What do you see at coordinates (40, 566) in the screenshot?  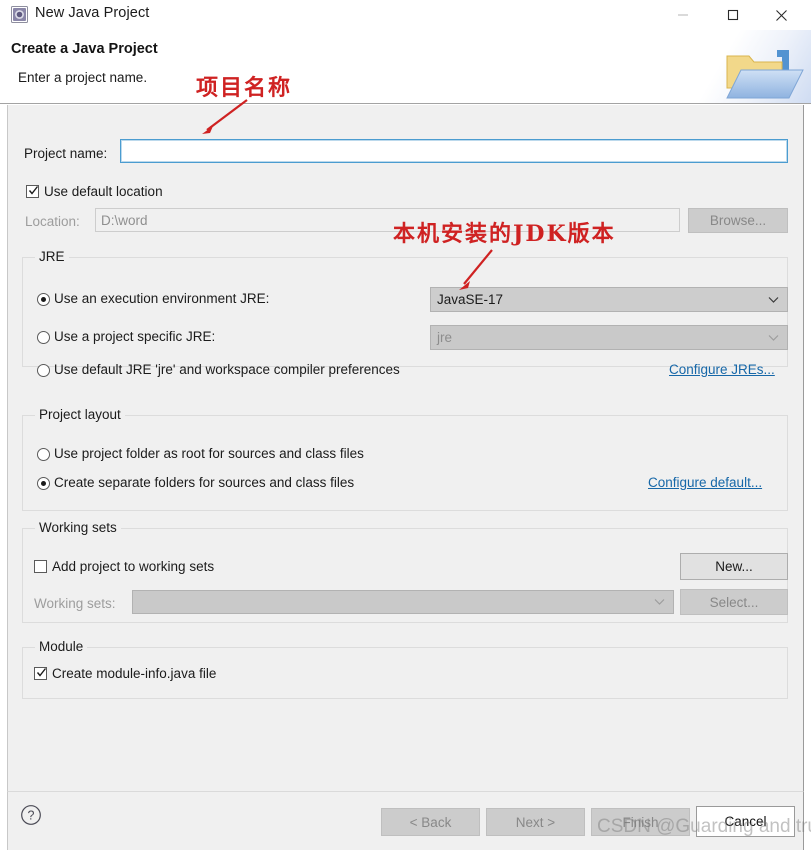 I see `add-project-to-working-sets-checkbox` at bounding box center [40, 566].